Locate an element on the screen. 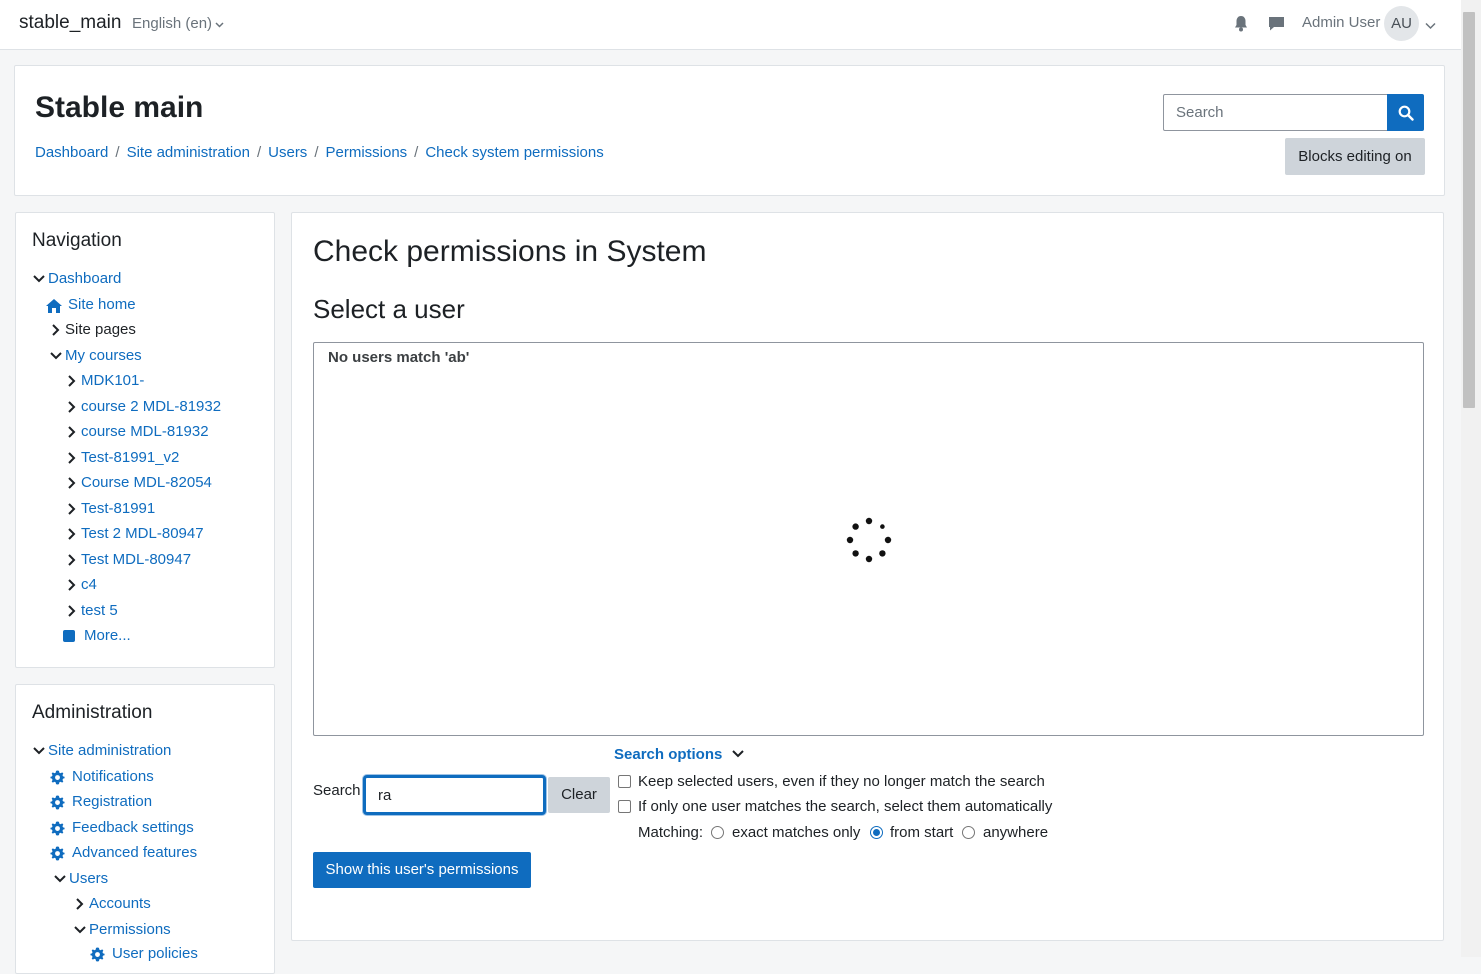 The image size is (1481, 974). navigation-block-title: Navigation is located at coordinates (77, 240).